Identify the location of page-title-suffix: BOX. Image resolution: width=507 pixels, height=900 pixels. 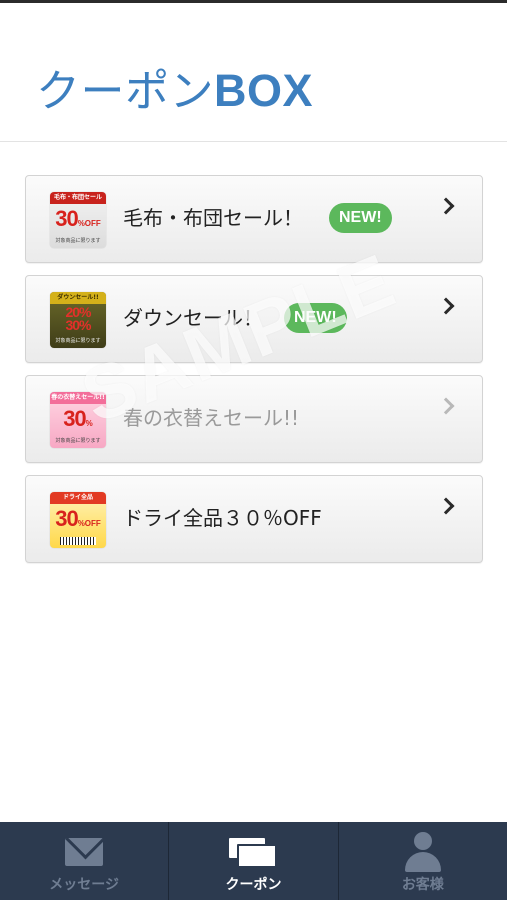
(264, 90).